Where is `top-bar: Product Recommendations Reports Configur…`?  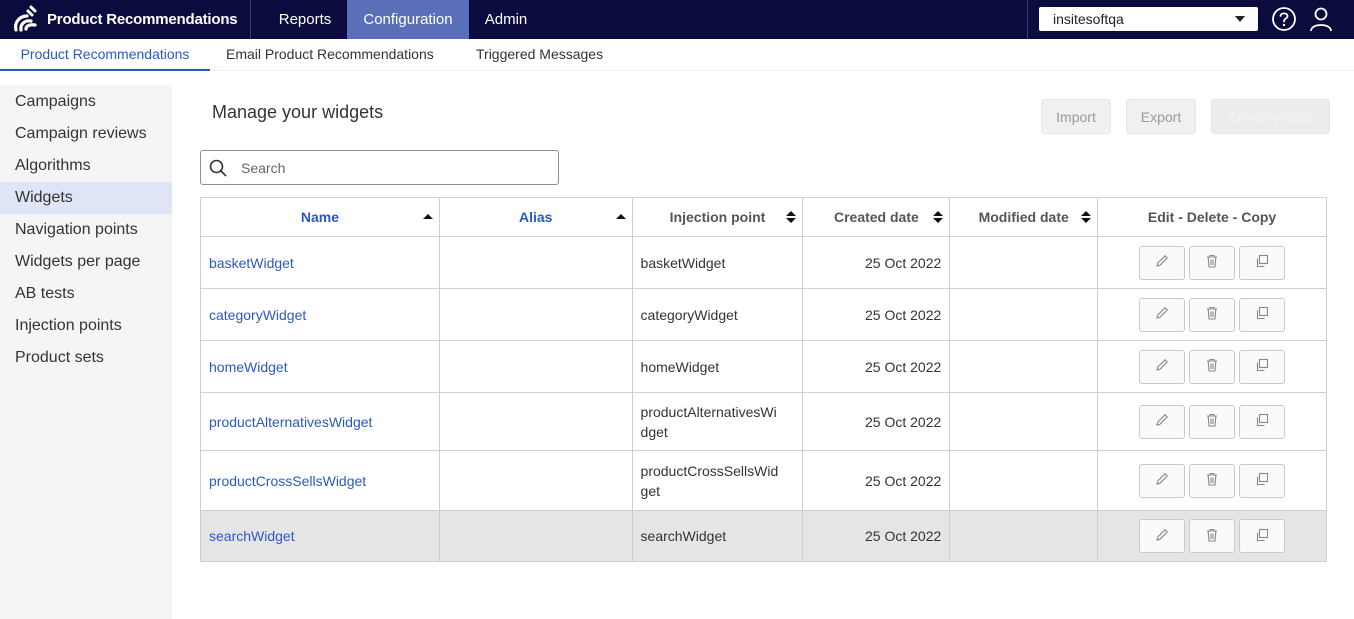
top-bar: Product Recommendations Reports Configur… is located at coordinates (677, 19).